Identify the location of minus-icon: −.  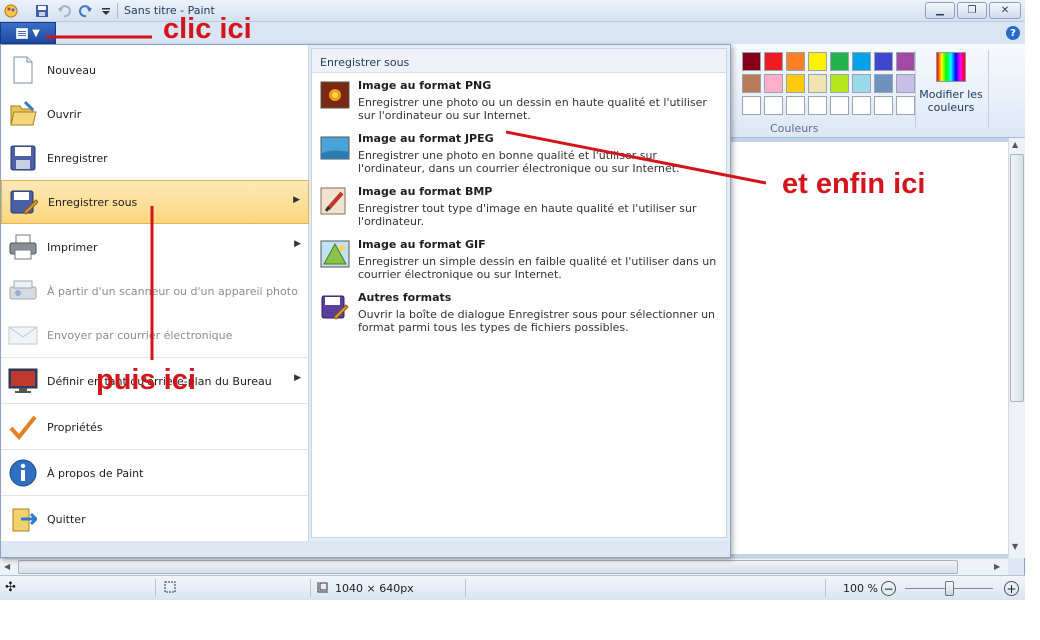
(888, 588).